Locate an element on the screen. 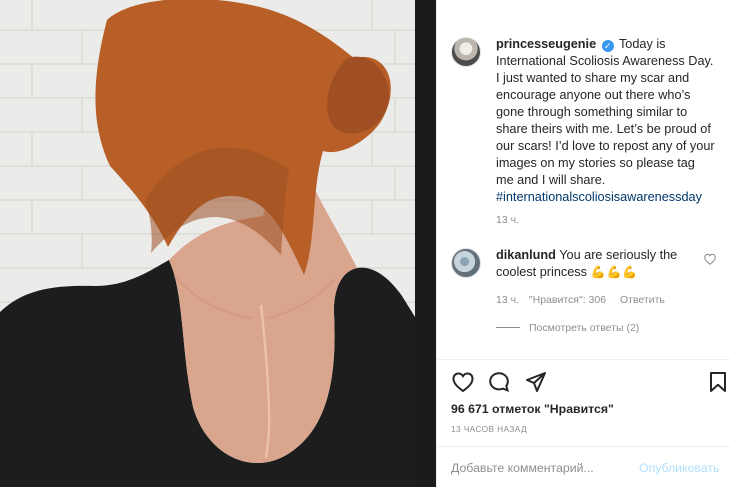 The height and width of the screenshot is (487, 730). comment-meta: 13 ч. "Нравится": 306 Ответить is located at coordinates (586, 300).